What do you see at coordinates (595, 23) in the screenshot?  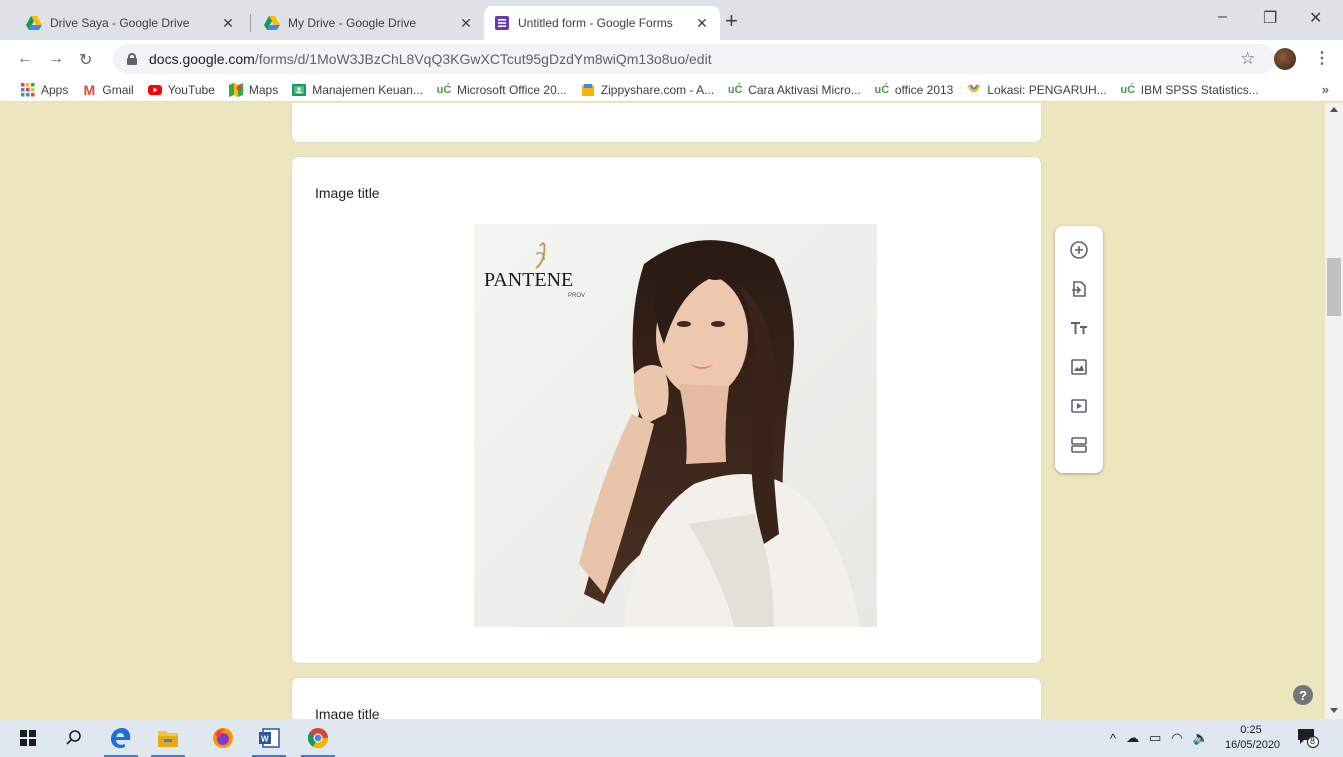 I see `tab-title: Untitled form - Google Forms` at bounding box center [595, 23].